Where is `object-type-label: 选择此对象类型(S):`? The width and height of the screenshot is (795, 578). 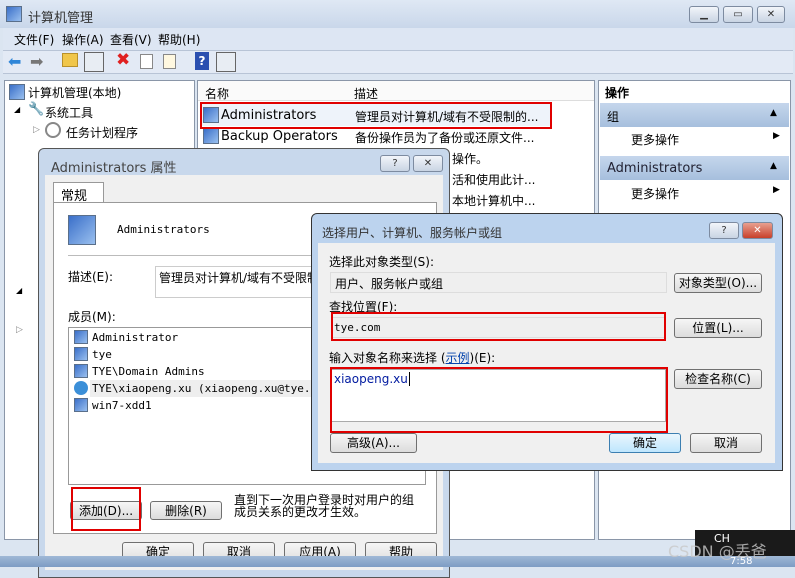 object-type-label: 选择此对象类型(S): is located at coordinates (382, 262).